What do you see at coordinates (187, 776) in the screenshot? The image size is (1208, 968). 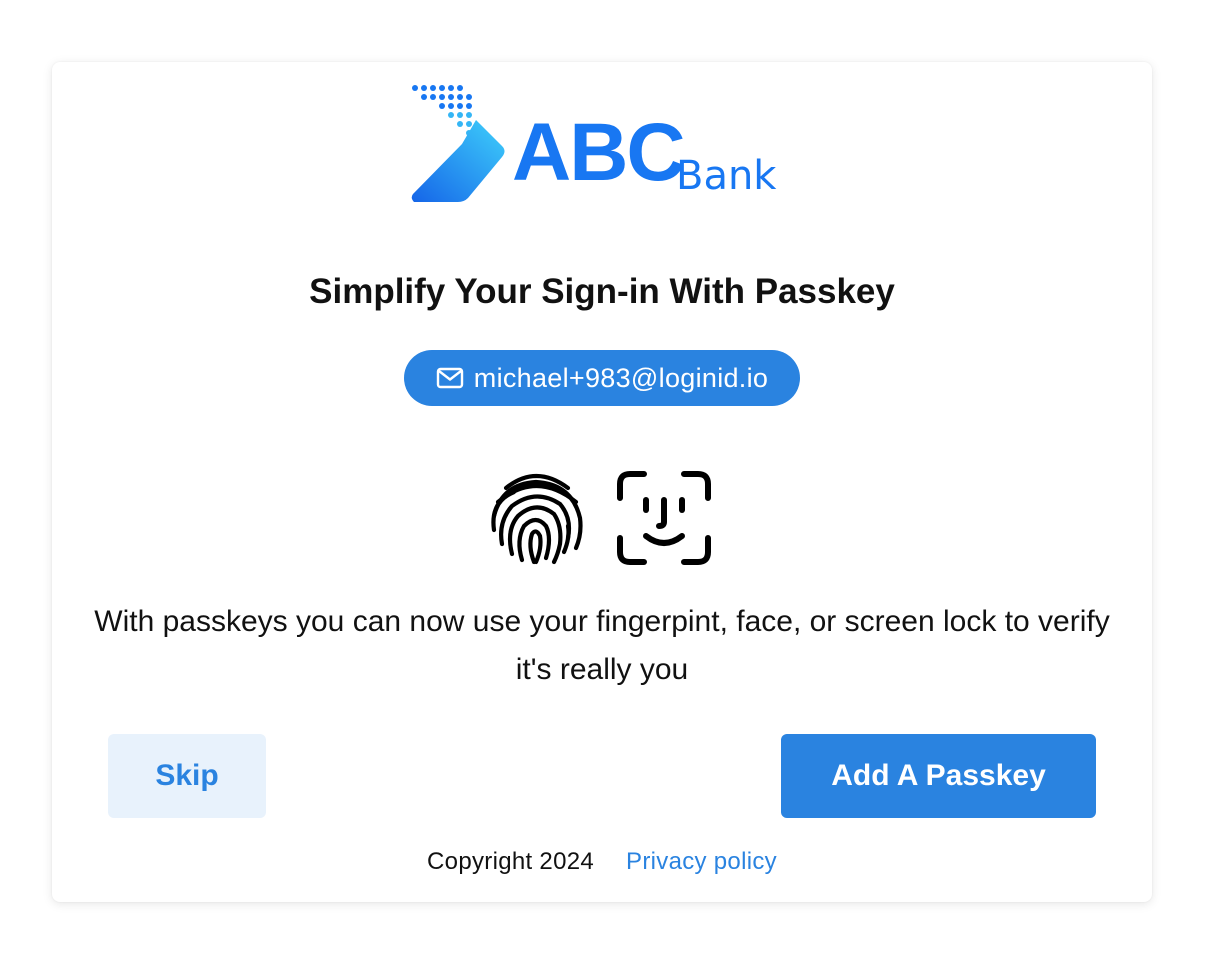 I see `skip-button: Skip` at bounding box center [187, 776].